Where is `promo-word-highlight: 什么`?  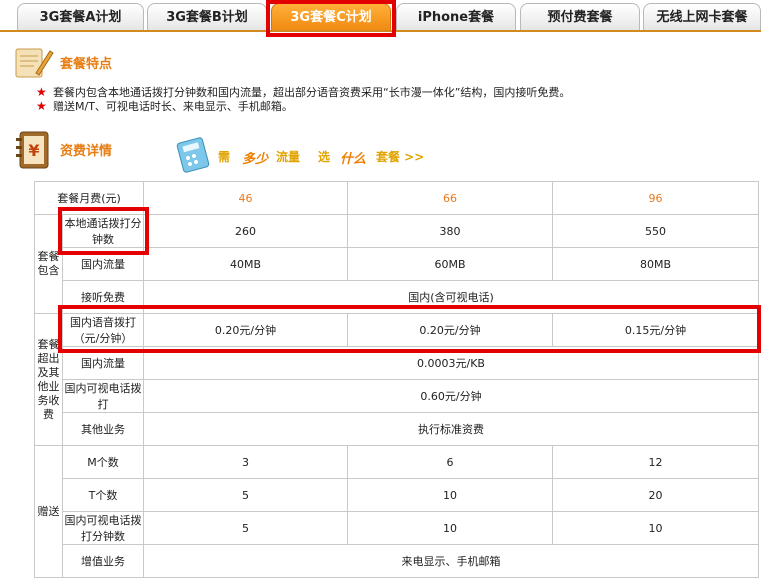
promo-word-highlight: 什么 is located at coordinates (353, 159).